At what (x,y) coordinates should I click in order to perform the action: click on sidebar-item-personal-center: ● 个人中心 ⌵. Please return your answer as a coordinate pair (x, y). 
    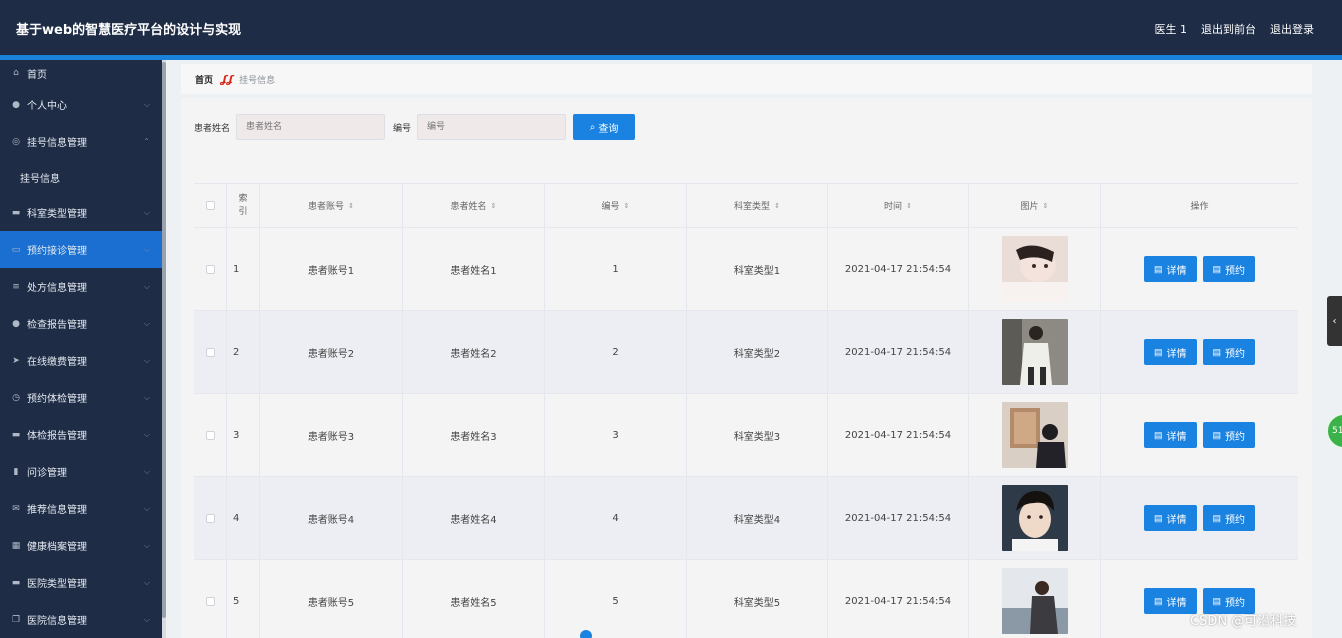
    Looking at the image, I should click on (81, 104).